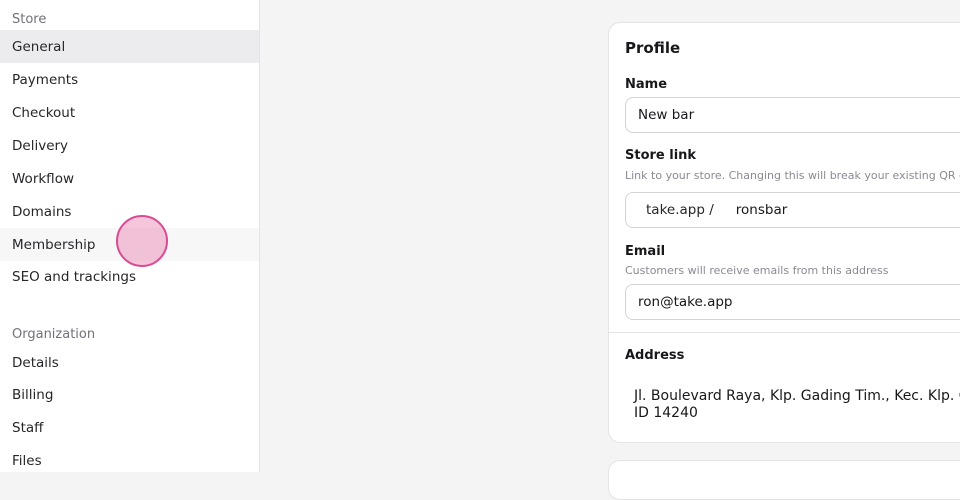  What do you see at coordinates (645, 251) in the screenshot?
I see `email-label: Email` at bounding box center [645, 251].